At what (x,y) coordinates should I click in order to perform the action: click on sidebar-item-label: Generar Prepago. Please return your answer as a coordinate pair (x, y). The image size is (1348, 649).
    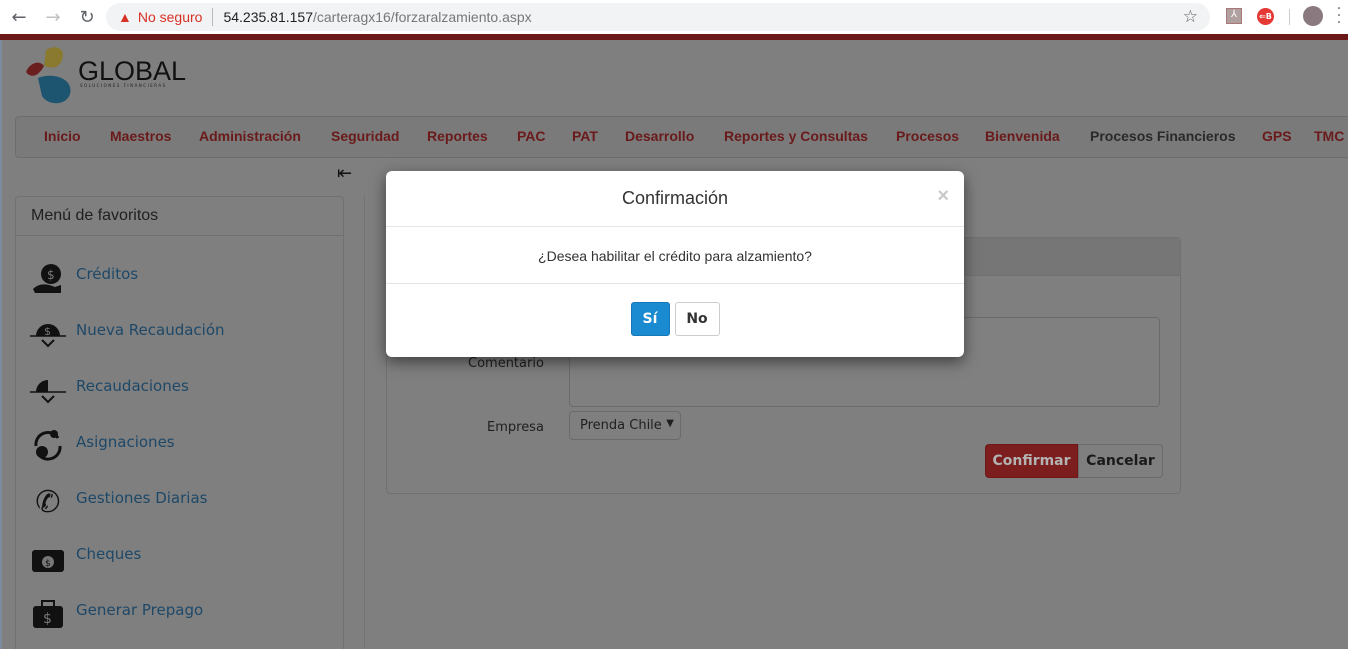
    Looking at the image, I should click on (140, 610).